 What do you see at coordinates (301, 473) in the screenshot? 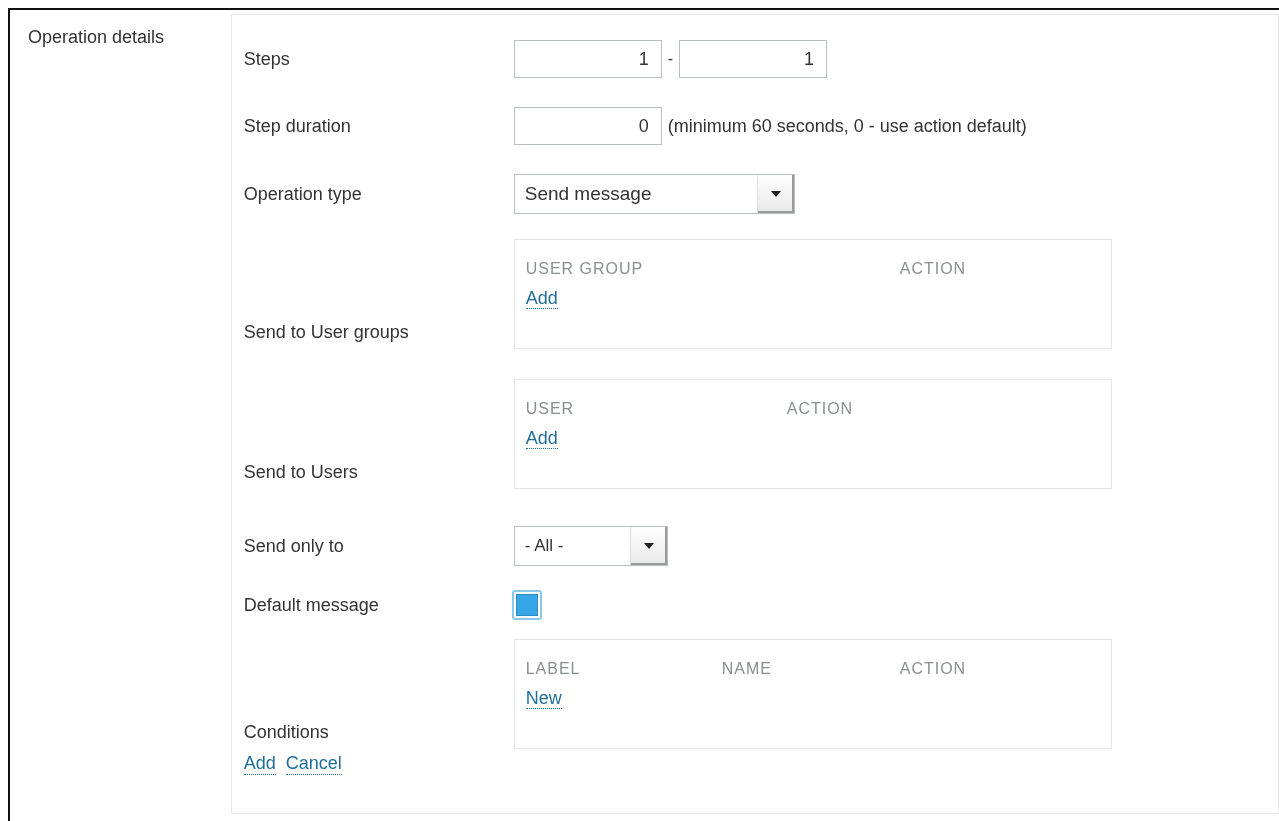
I see `field-label: Send to Users` at bounding box center [301, 473].